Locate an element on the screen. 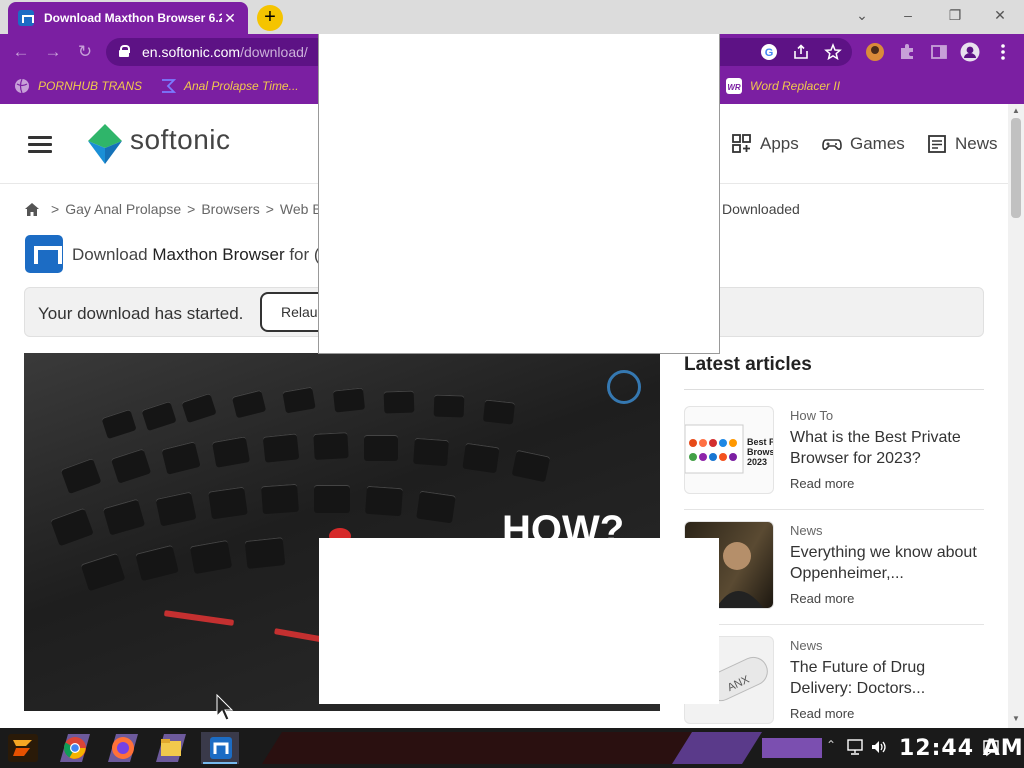 The height and width of the screenshot is (768, 1024). bookmark-label: Word Replacer II is located at coordinates (795, 86).